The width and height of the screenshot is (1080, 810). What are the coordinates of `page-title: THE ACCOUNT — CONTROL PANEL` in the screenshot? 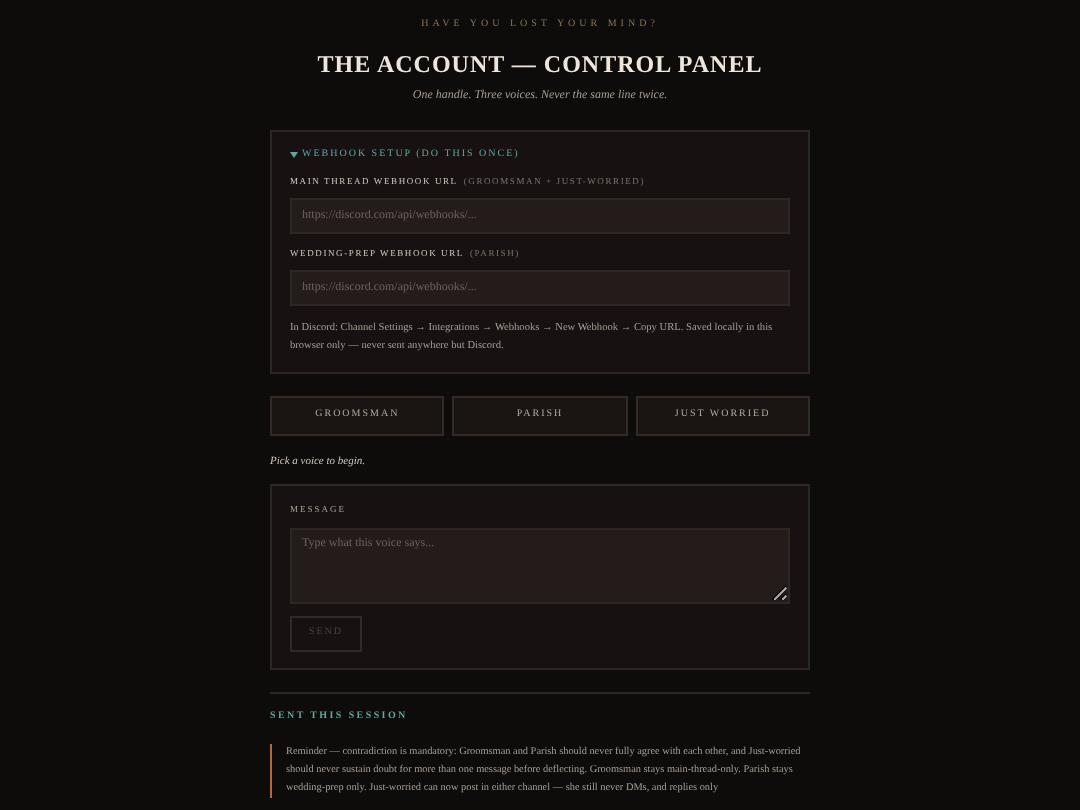 It's located at (540, 64).